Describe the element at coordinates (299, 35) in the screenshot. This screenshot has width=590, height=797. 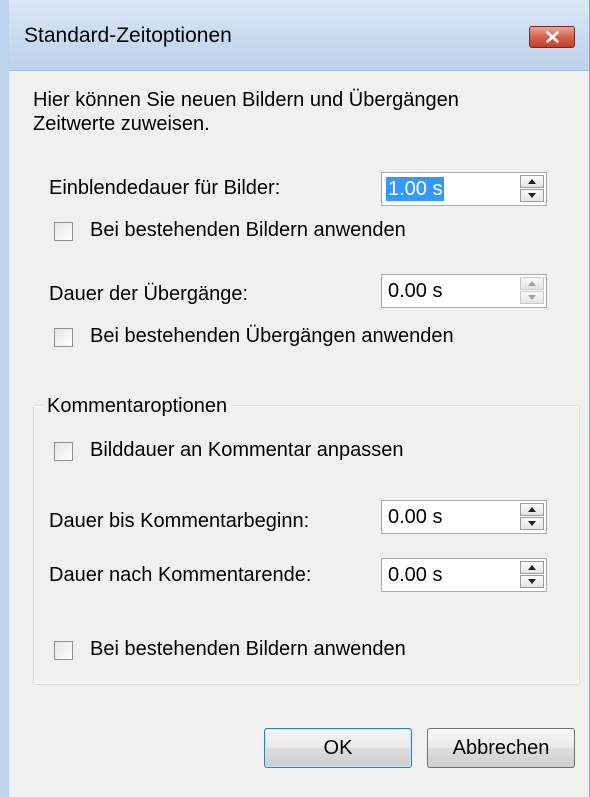
I see `title-bar: Standard-Zeitoptionen` at that location.